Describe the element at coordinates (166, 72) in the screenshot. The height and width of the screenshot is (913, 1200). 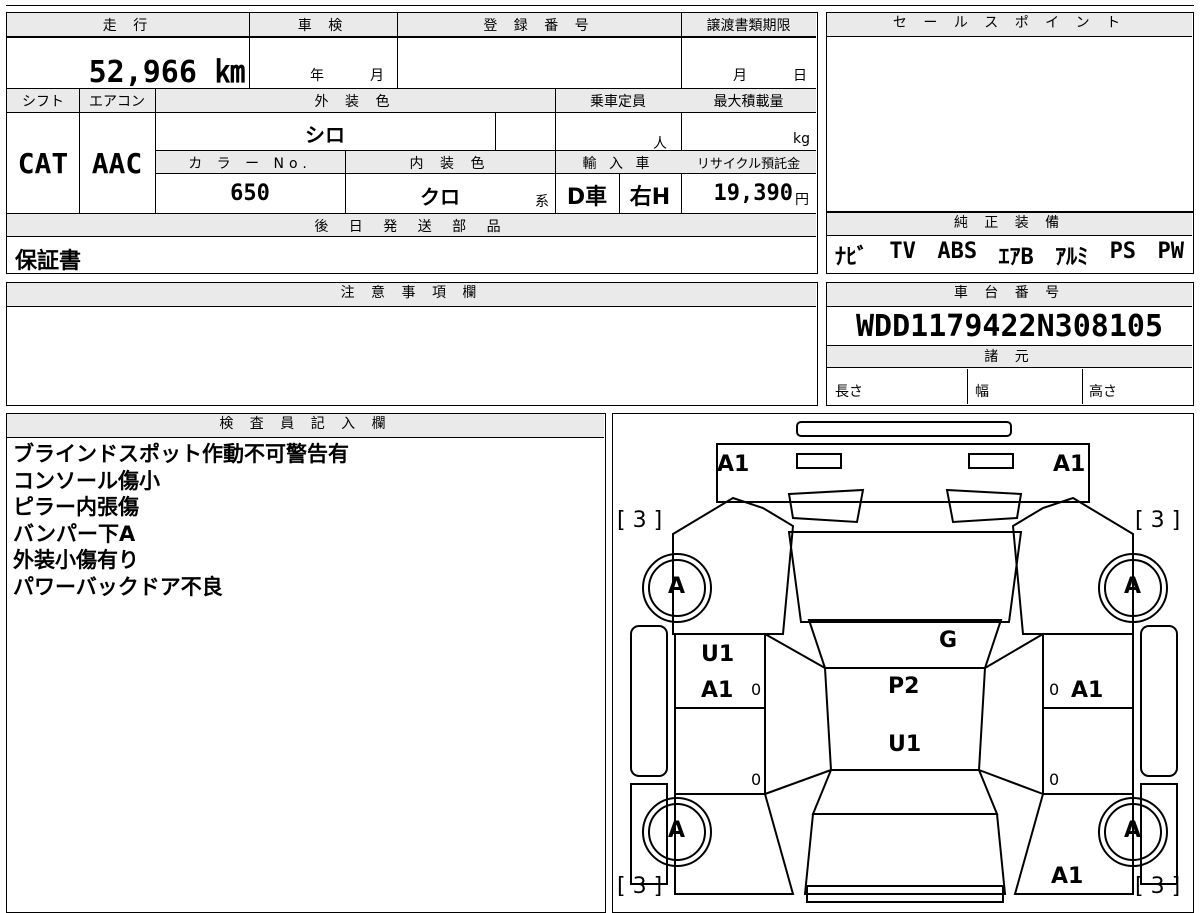
I see `mileage-value: 52,966 ㎞` at that location.